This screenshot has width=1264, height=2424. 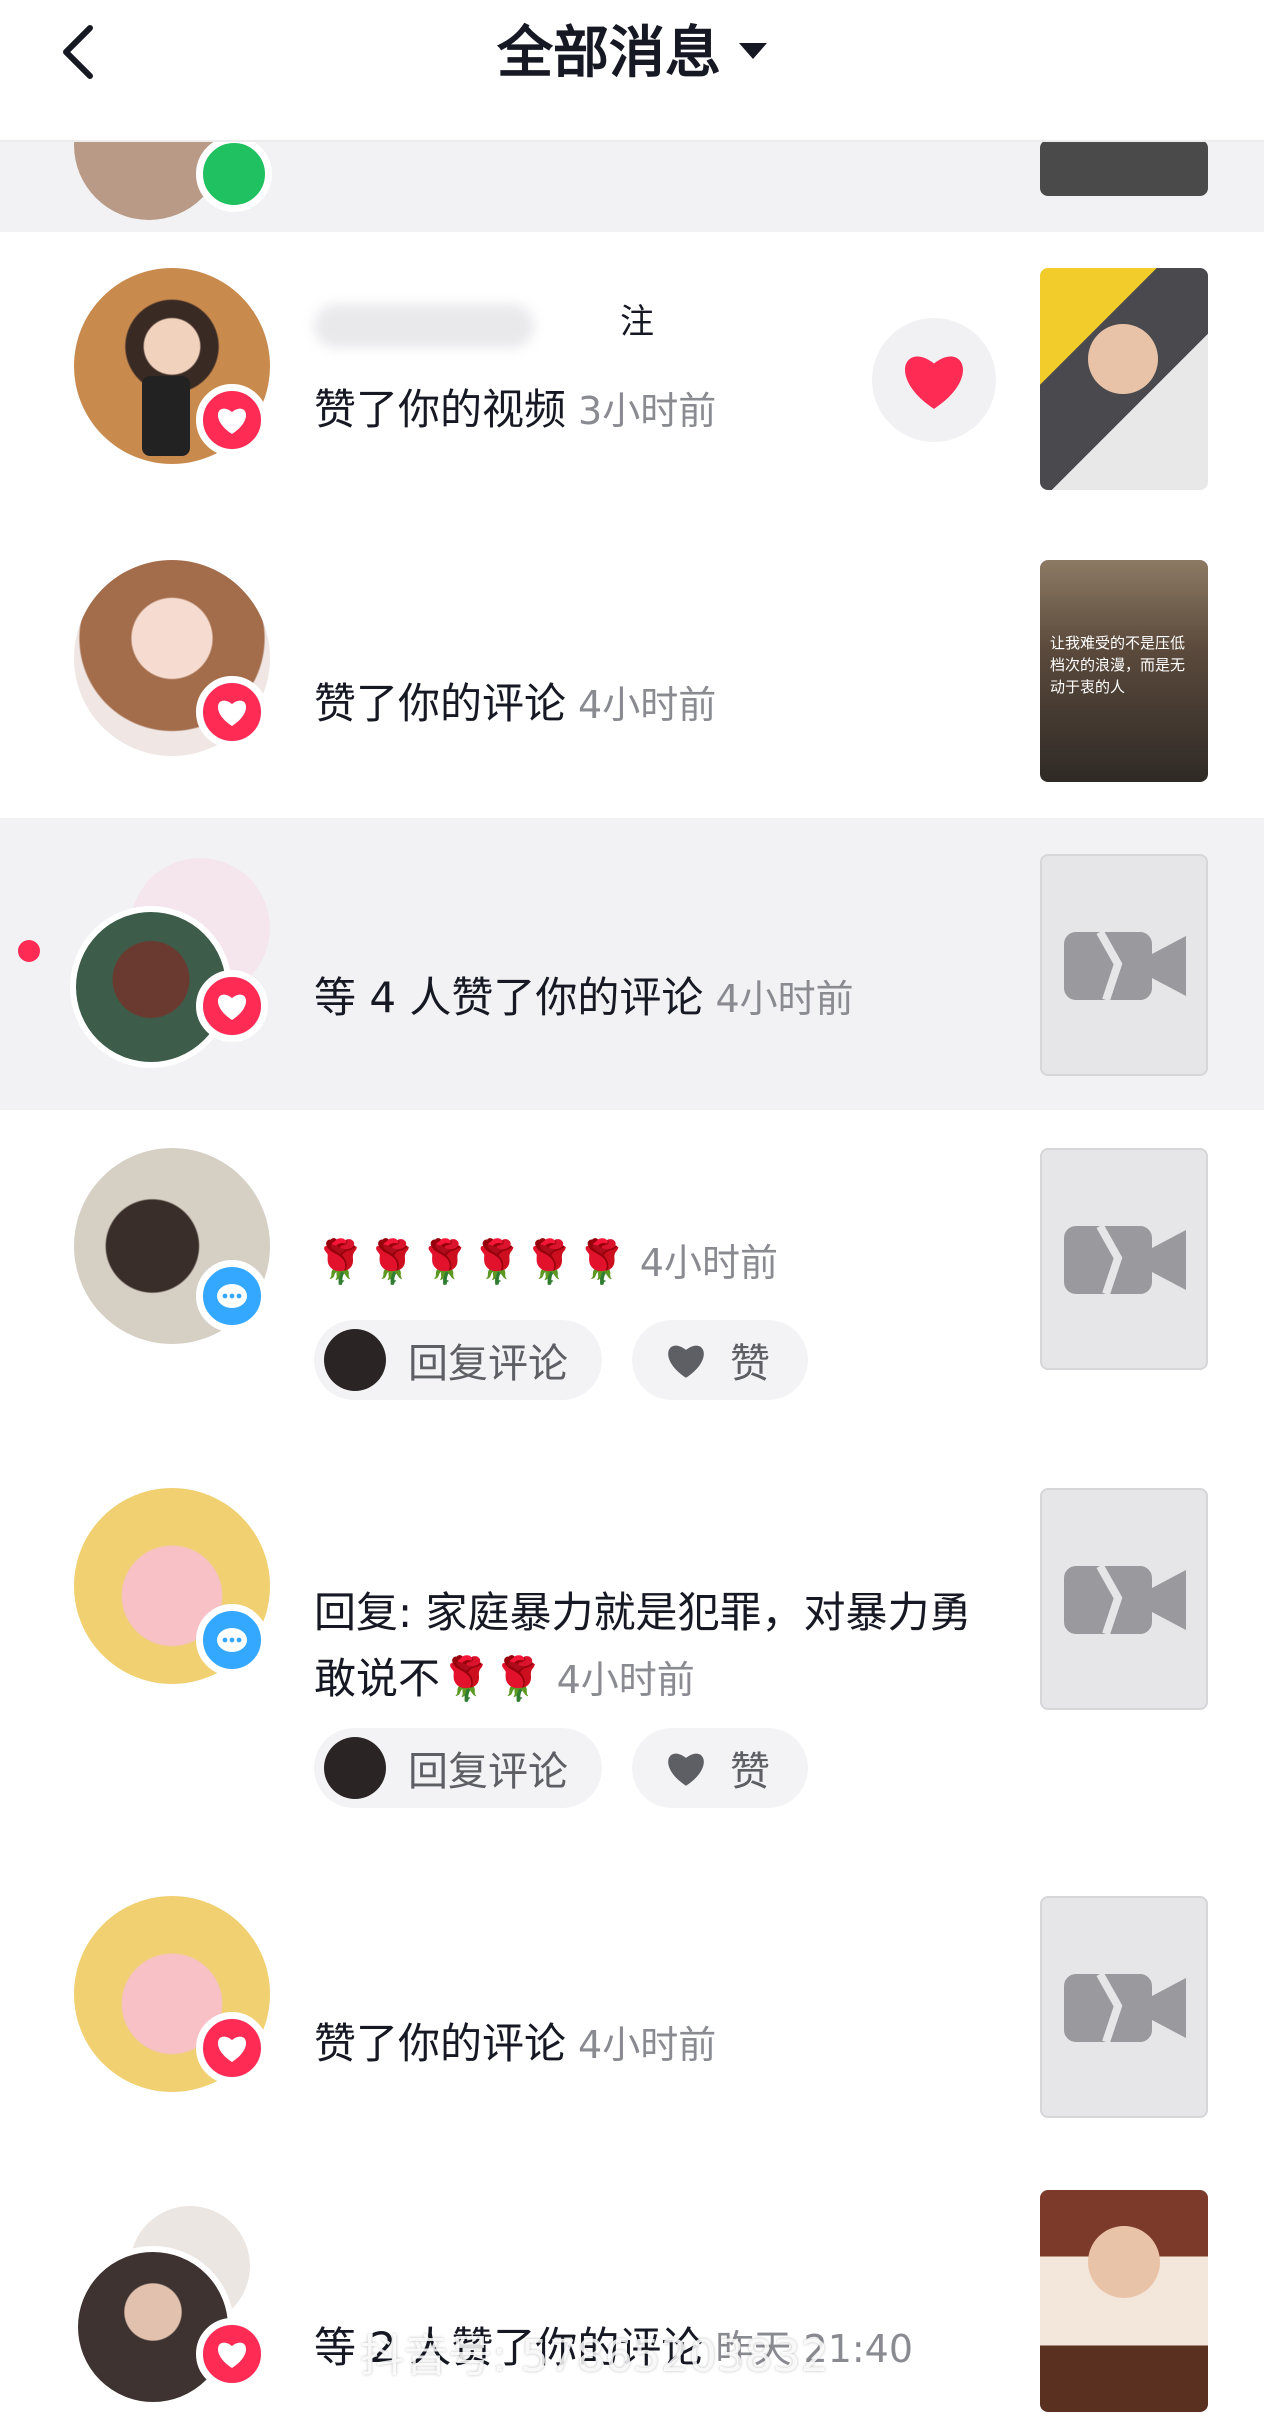 What do you see at coordinates (594, 2356) in the screenshot?
I see `watermark: 抖音号: 57865203832` at bounding box center [594, 2356].